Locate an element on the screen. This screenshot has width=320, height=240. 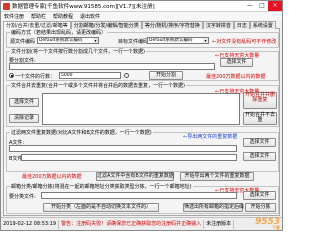
menu-tutorial: 帮助教程 is located at coordinates (63, 16).